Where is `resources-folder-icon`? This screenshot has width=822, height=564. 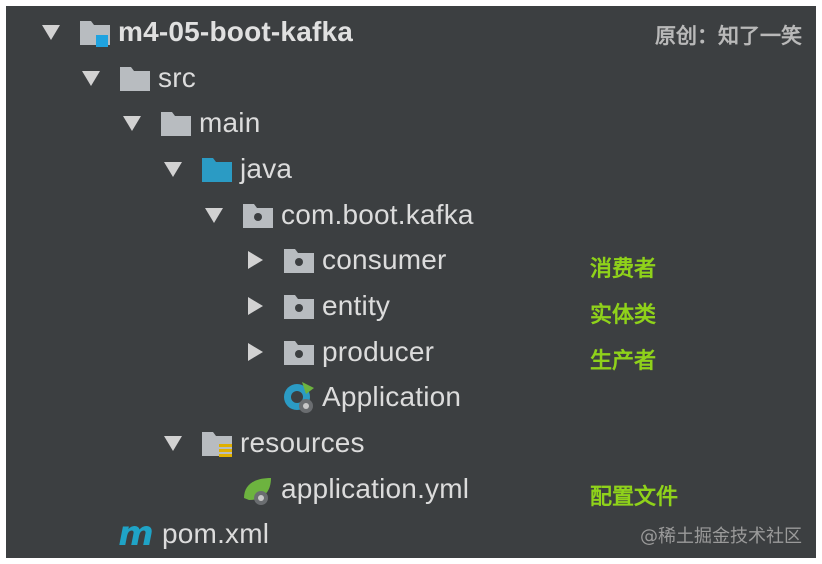 resources-folder-icon is located at coordinates (217, 443).